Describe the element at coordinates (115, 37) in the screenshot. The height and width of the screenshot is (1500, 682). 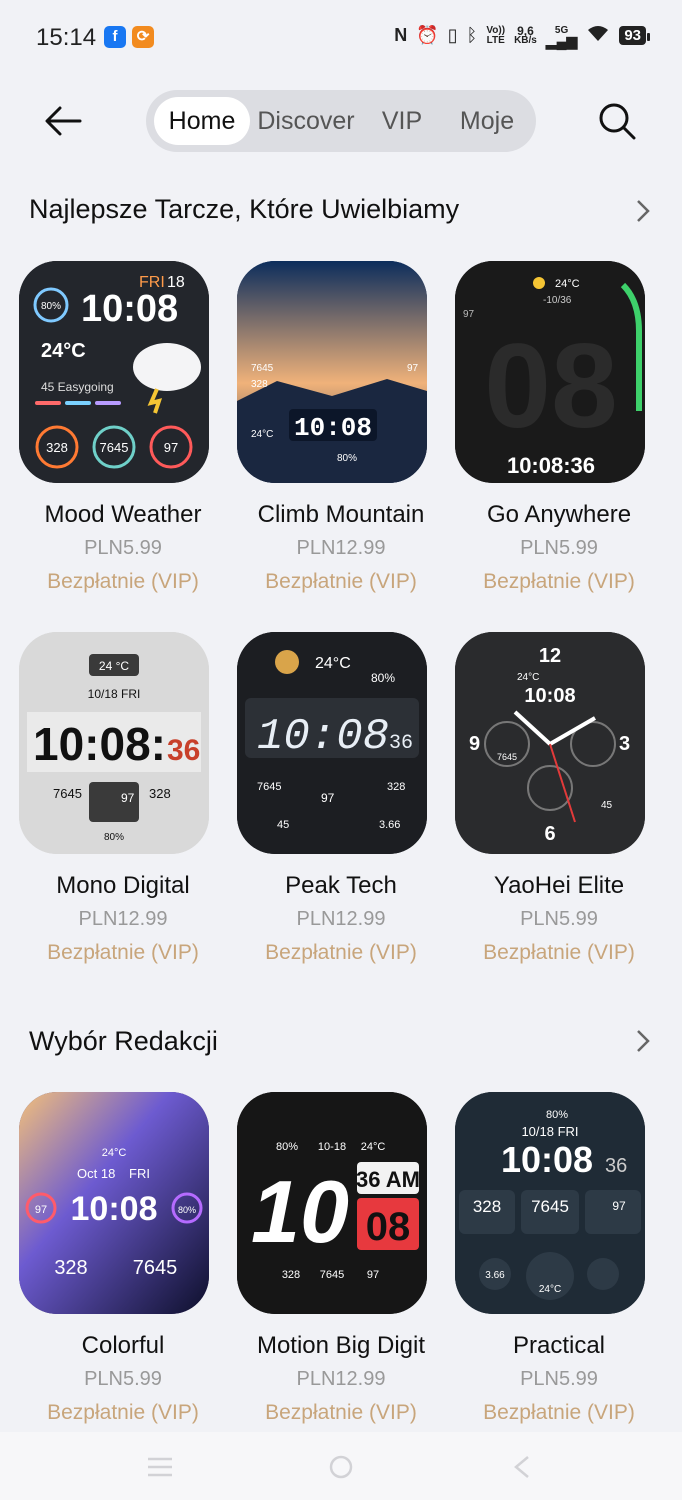
I see `facebook-icon: f` at that location.